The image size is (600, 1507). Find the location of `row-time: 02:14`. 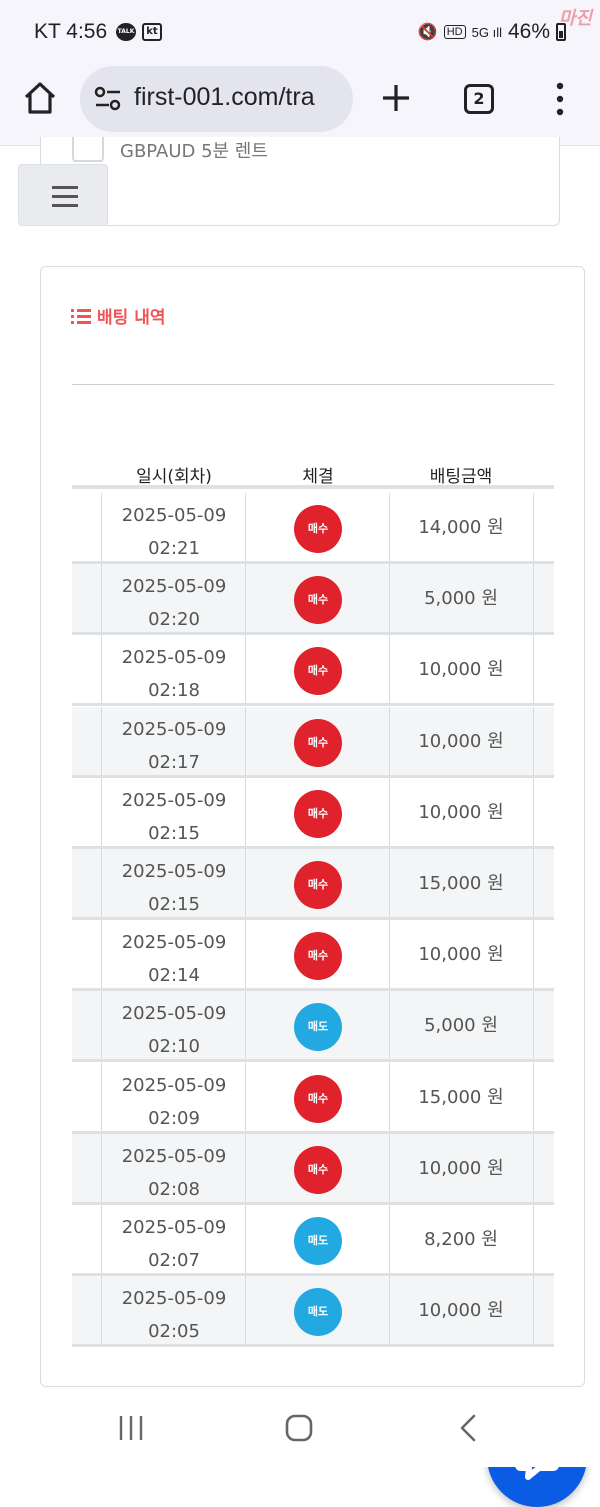

row-time: 02:14 is located at coordinates (174, 976).